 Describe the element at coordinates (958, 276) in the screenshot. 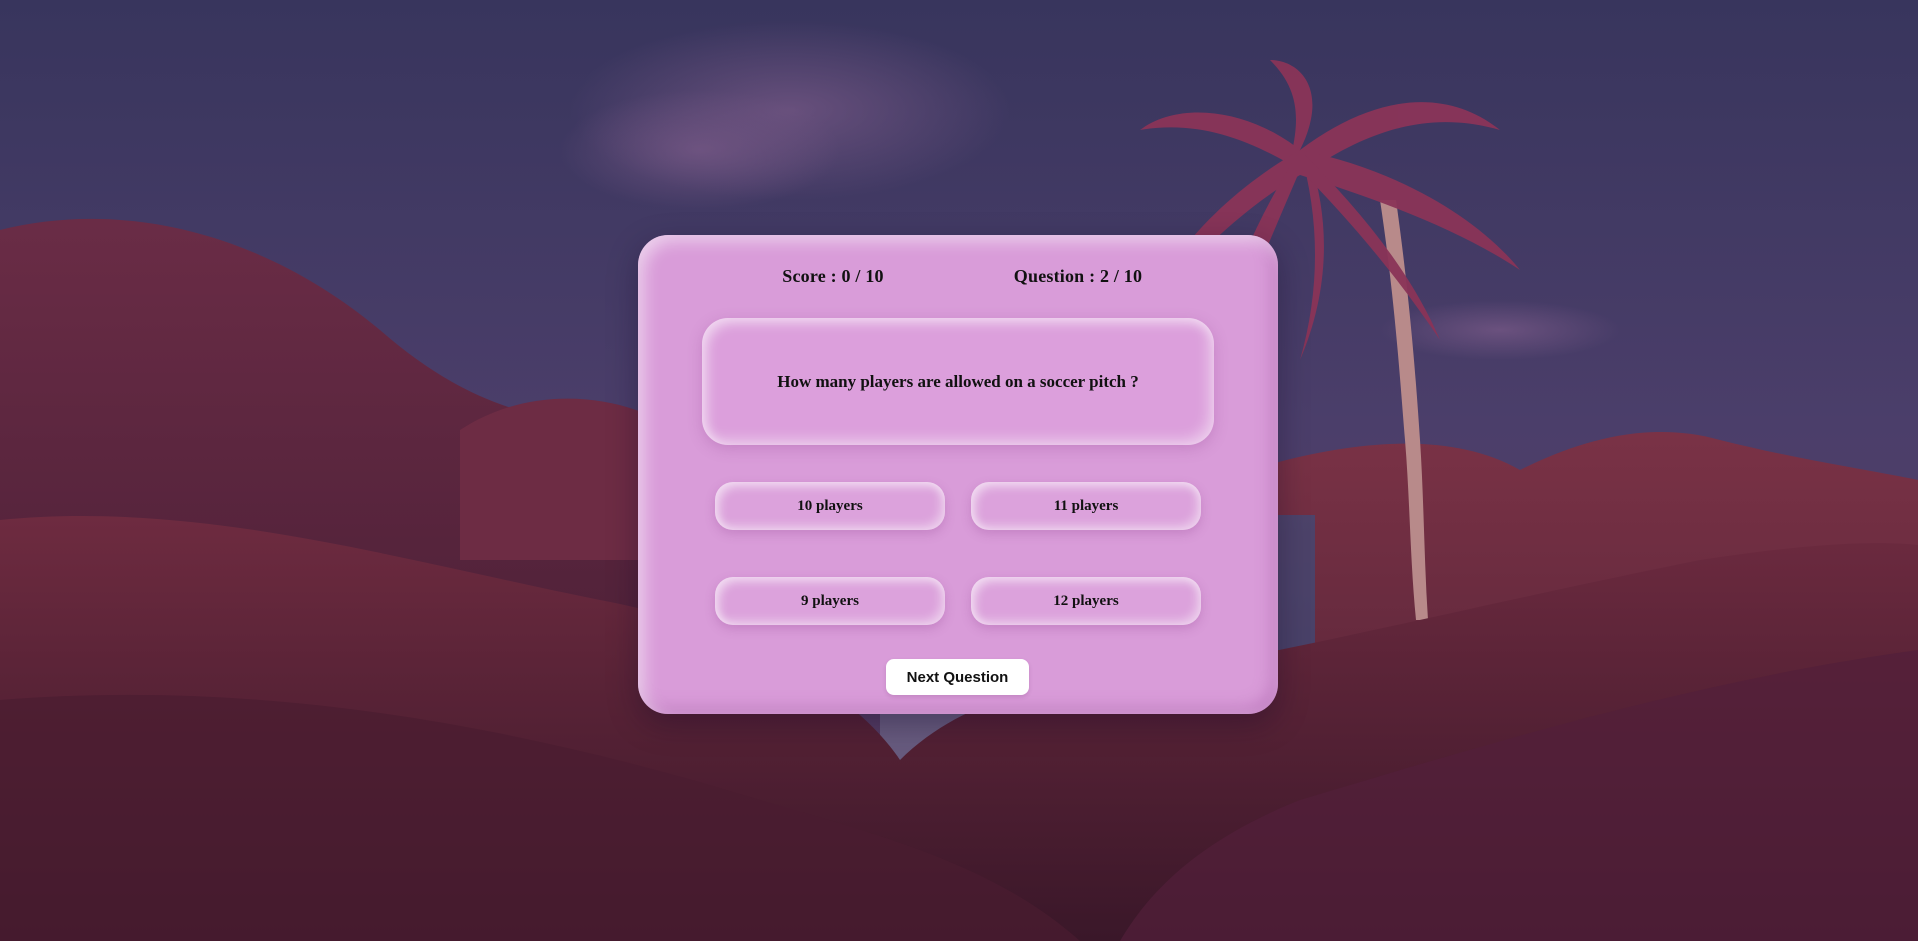

I see `quiz-stats: Score : 0 / 10 Question : 2 / 10` at that location.